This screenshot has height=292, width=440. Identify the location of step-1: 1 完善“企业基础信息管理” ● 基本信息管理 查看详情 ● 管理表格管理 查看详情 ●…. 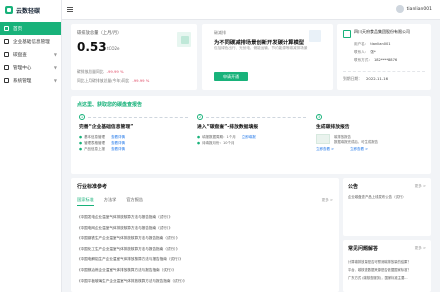
(134, 141).